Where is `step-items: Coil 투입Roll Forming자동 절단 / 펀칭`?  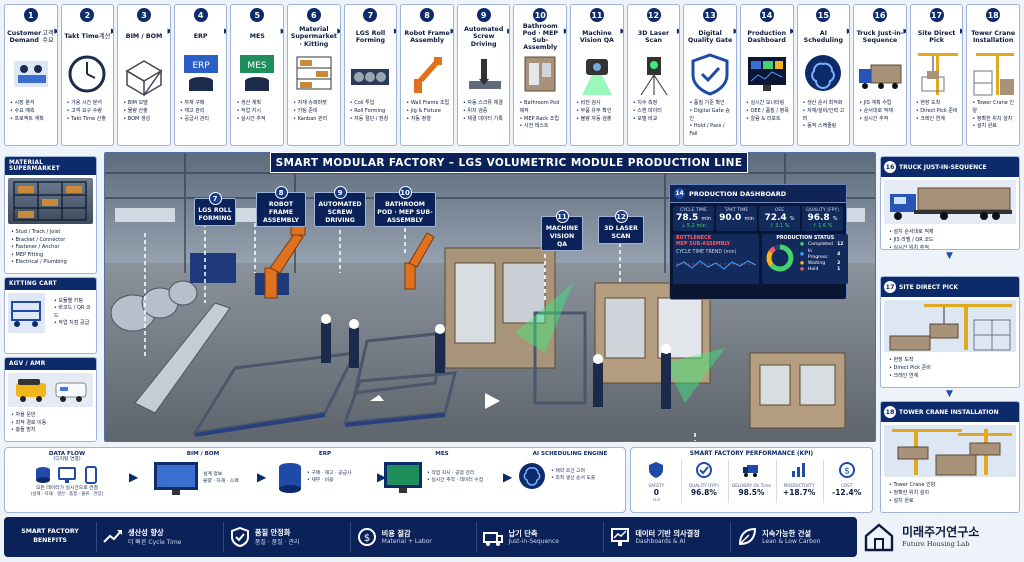 step-items: Coil 투입Roll Forming자동 절단 / 펀칭 is located at coordinates (371, 110).